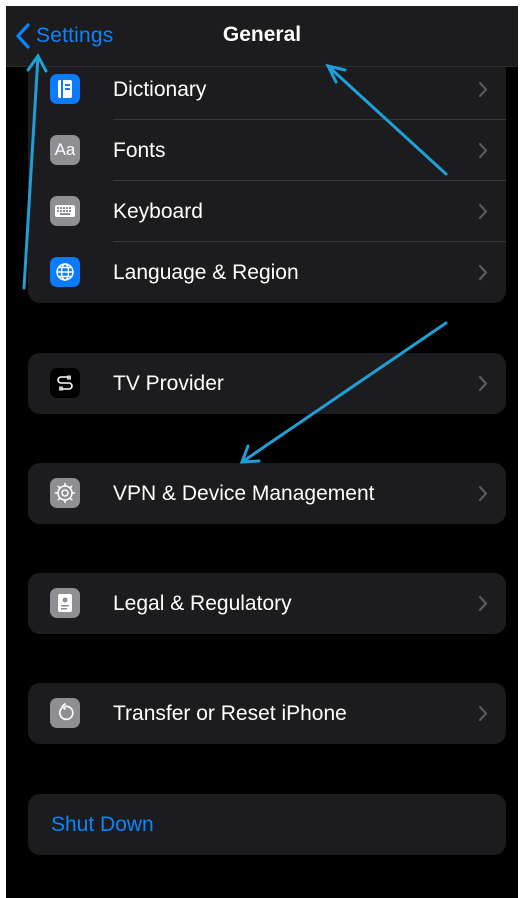 Image resolution: width=523 pixels, height=898 pixels. I want to click on vpn-device-management-label: VPN & Device Management, so click(244, 493).